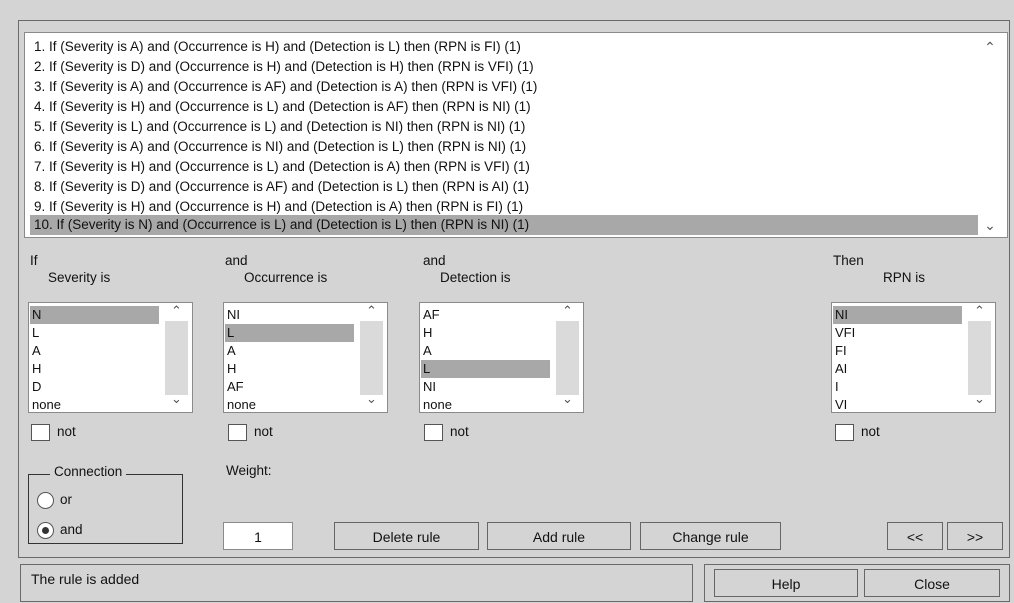 The image size is (1014, 603). Describe the element at coordinates (786, 583) in the screenshot. I see `help-button: Help` at that location.